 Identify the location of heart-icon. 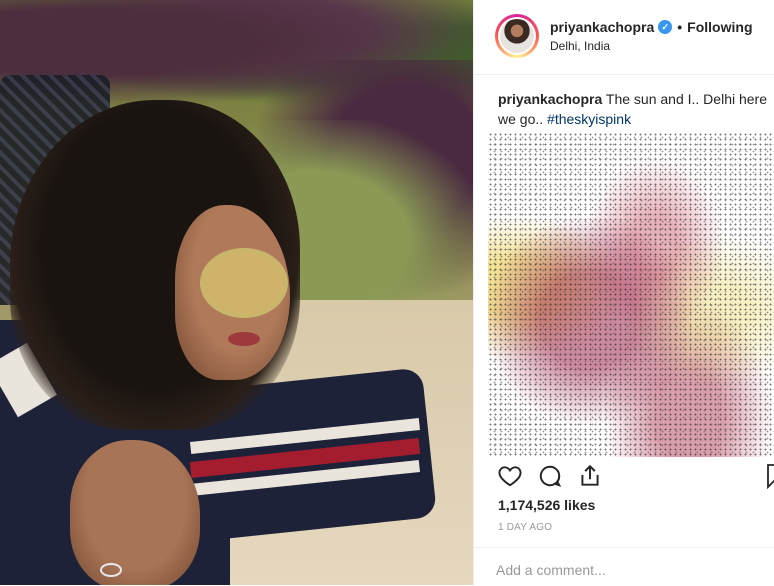
(510, 476).